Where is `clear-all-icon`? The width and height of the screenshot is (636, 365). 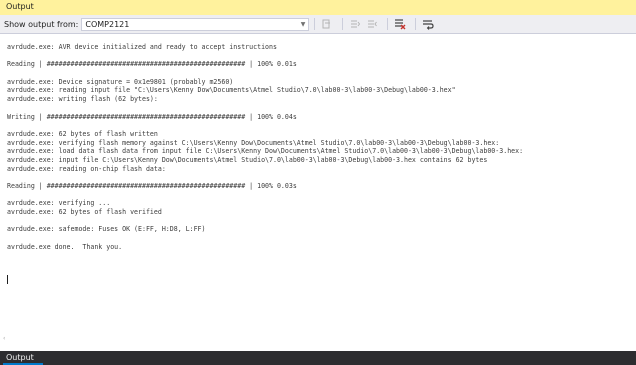
clear-all-icon is located at coordinates (400, 24).